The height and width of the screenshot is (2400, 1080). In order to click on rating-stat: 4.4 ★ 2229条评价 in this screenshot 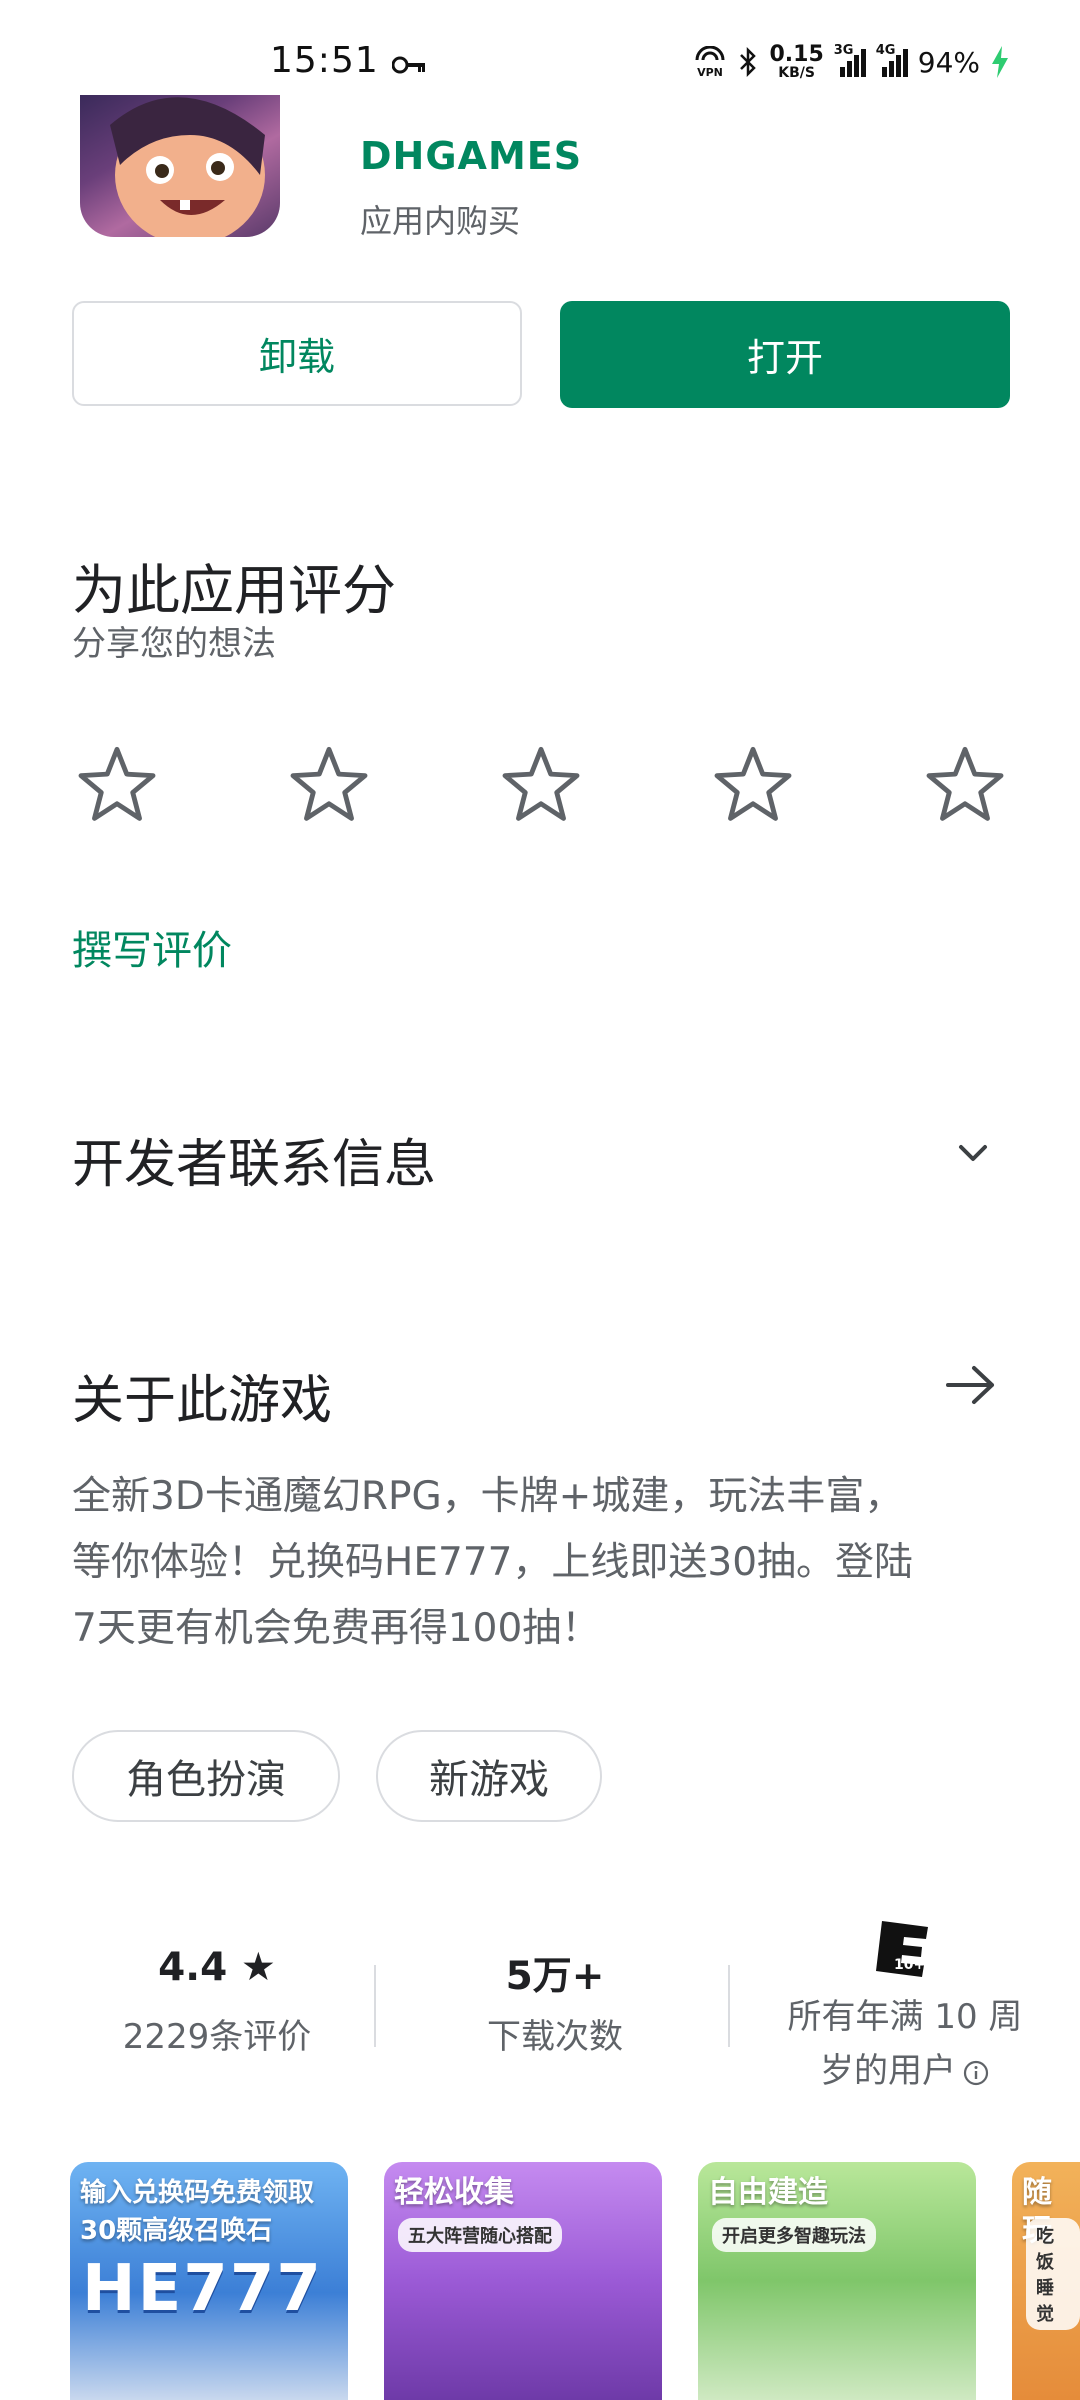, I will do `click(217, 2001)`.